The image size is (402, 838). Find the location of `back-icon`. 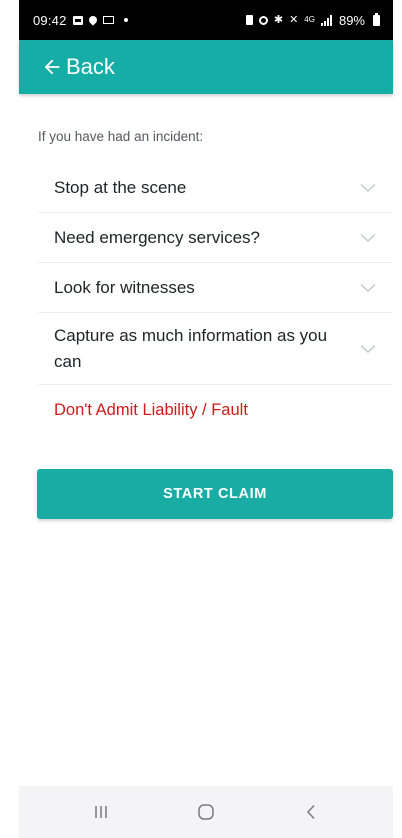

back-icon is located at coordinates (310, 812).